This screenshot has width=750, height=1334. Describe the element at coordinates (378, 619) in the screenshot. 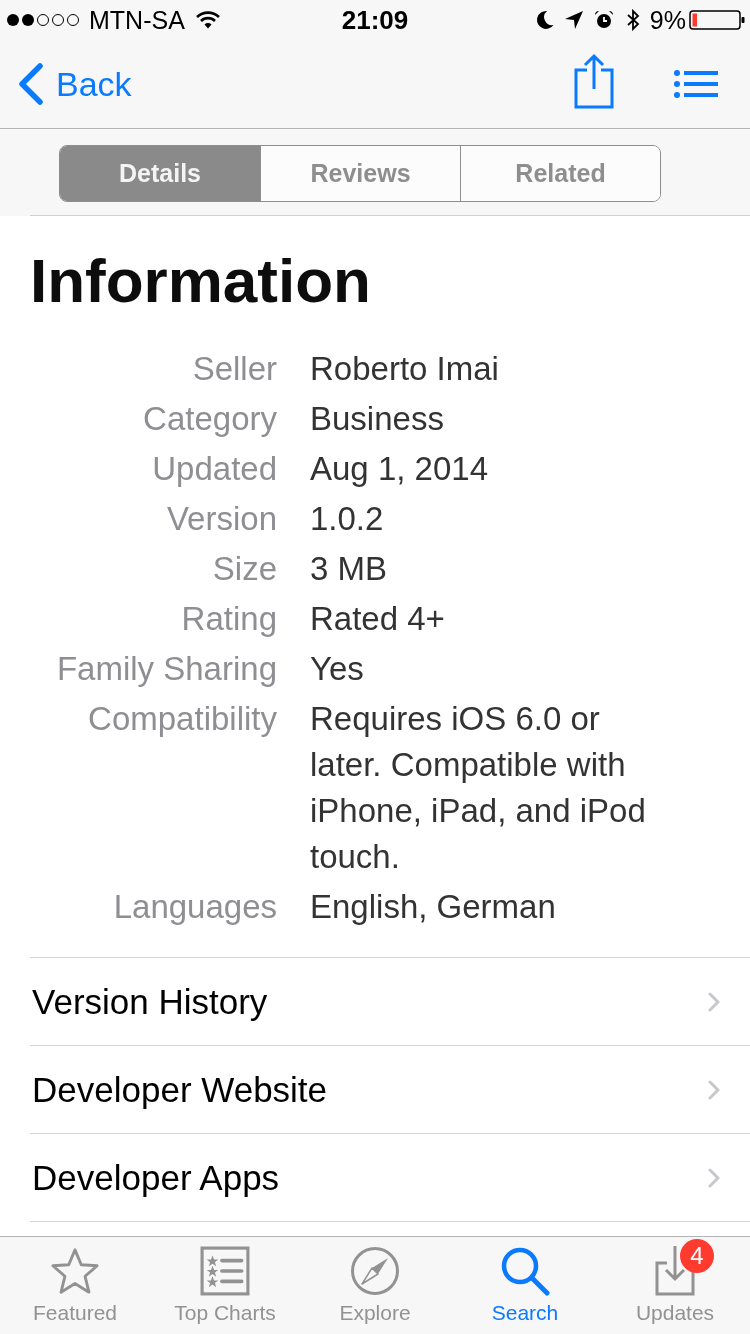

I see `info-value: Rated 4+` at that location.